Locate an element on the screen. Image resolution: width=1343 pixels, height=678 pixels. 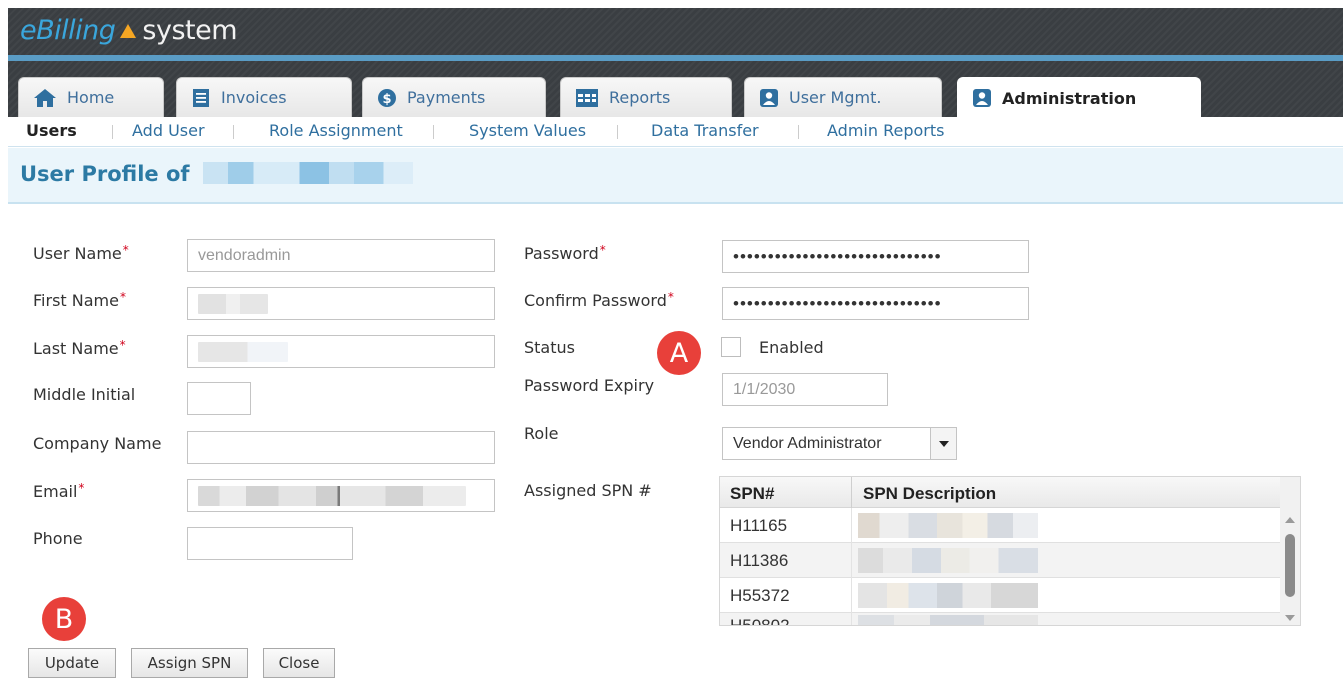
spn-cell: H50802 is located at coordinates (760, 621).